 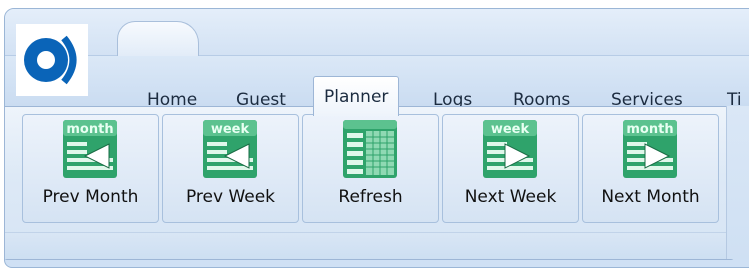 What do you see at coordinates (737, 182) in the screenshot?
I see `ribbon-overflow-area` at bounding box center [737, 182].